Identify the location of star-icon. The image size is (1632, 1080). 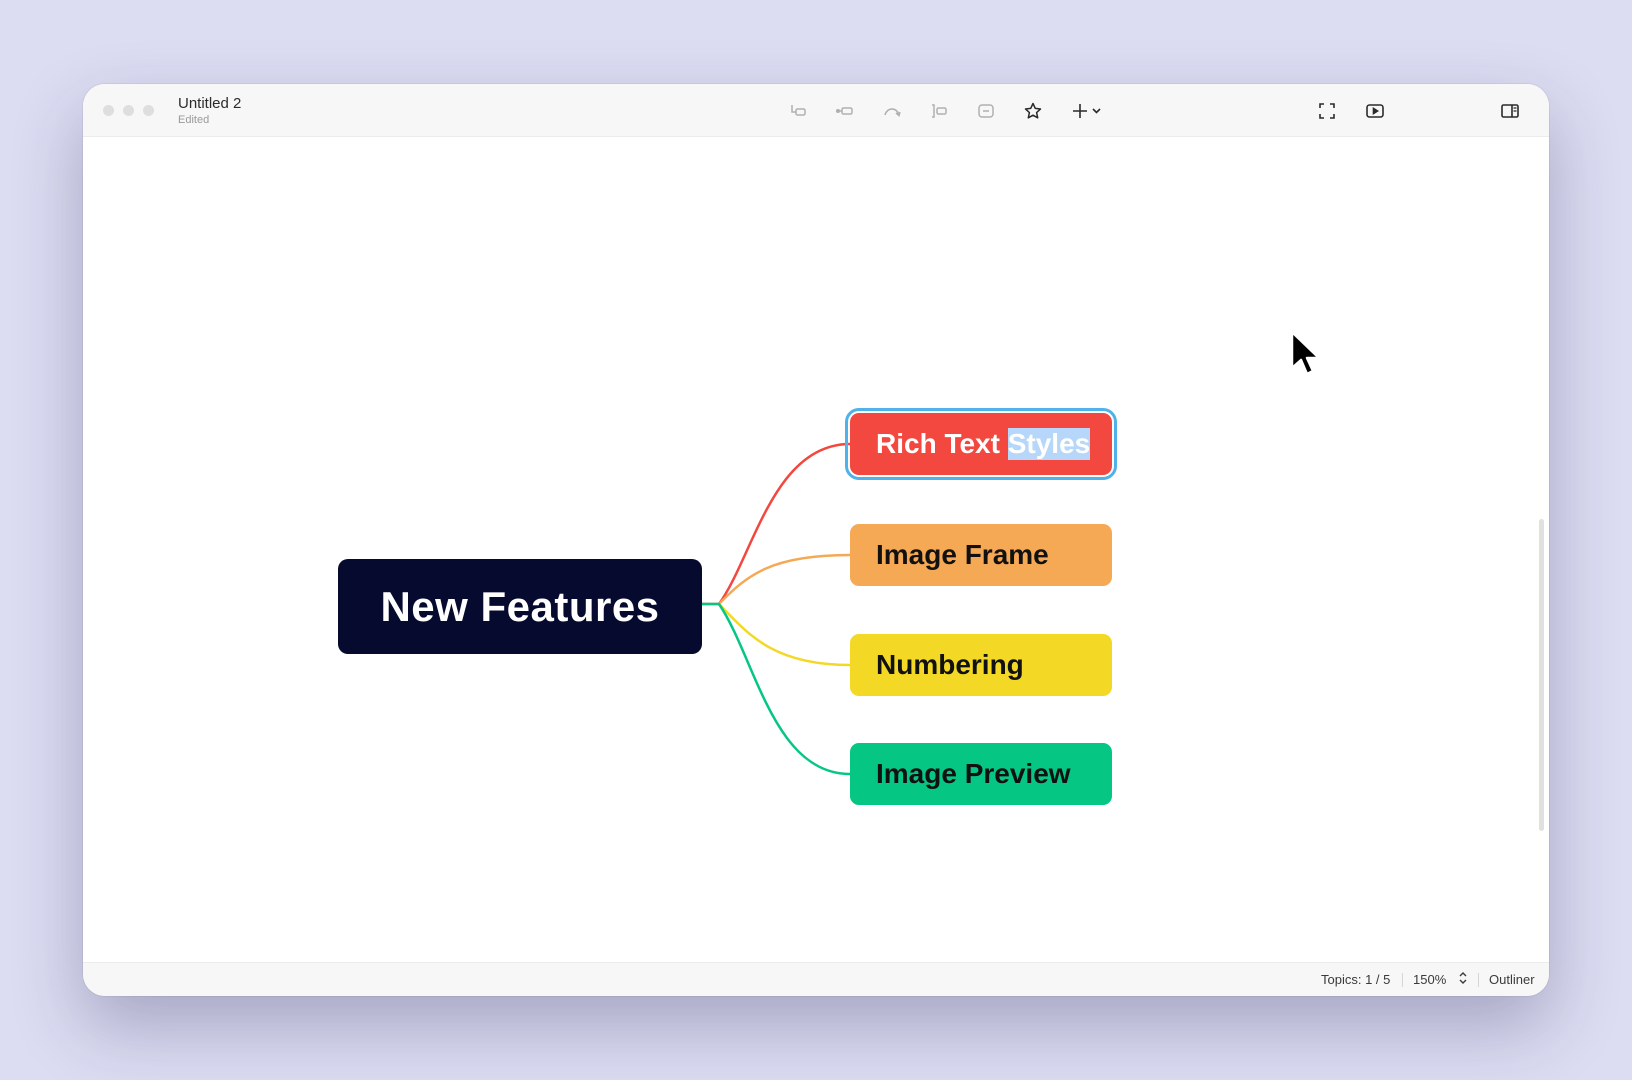
(1033, 111).